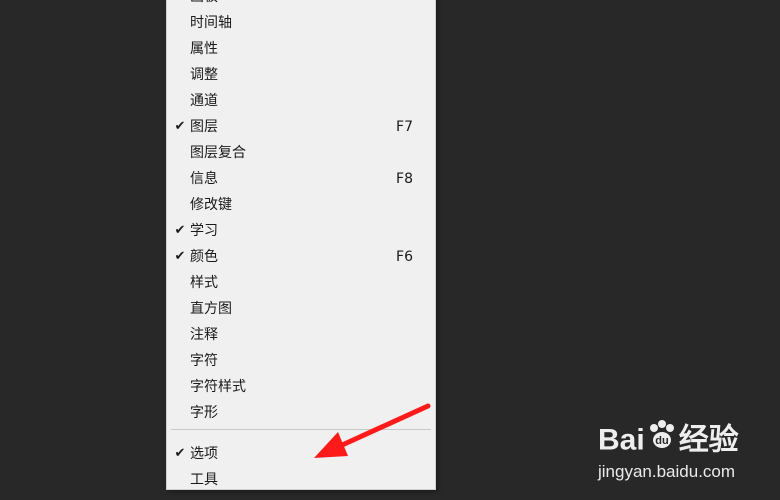  Describe the element at coordinates (708, 440) in the screenshot. I see `watermark-logo-right: 经验` at that location.